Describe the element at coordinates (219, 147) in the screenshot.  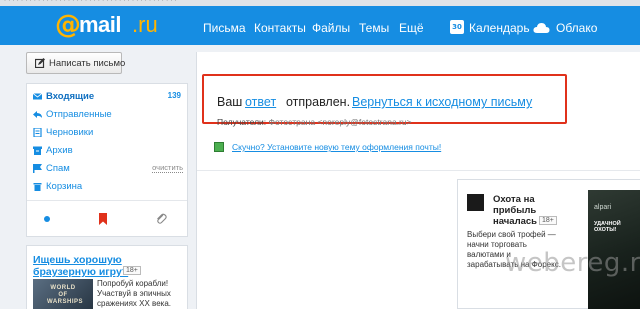
I see `theme-picture-icon` at that location.